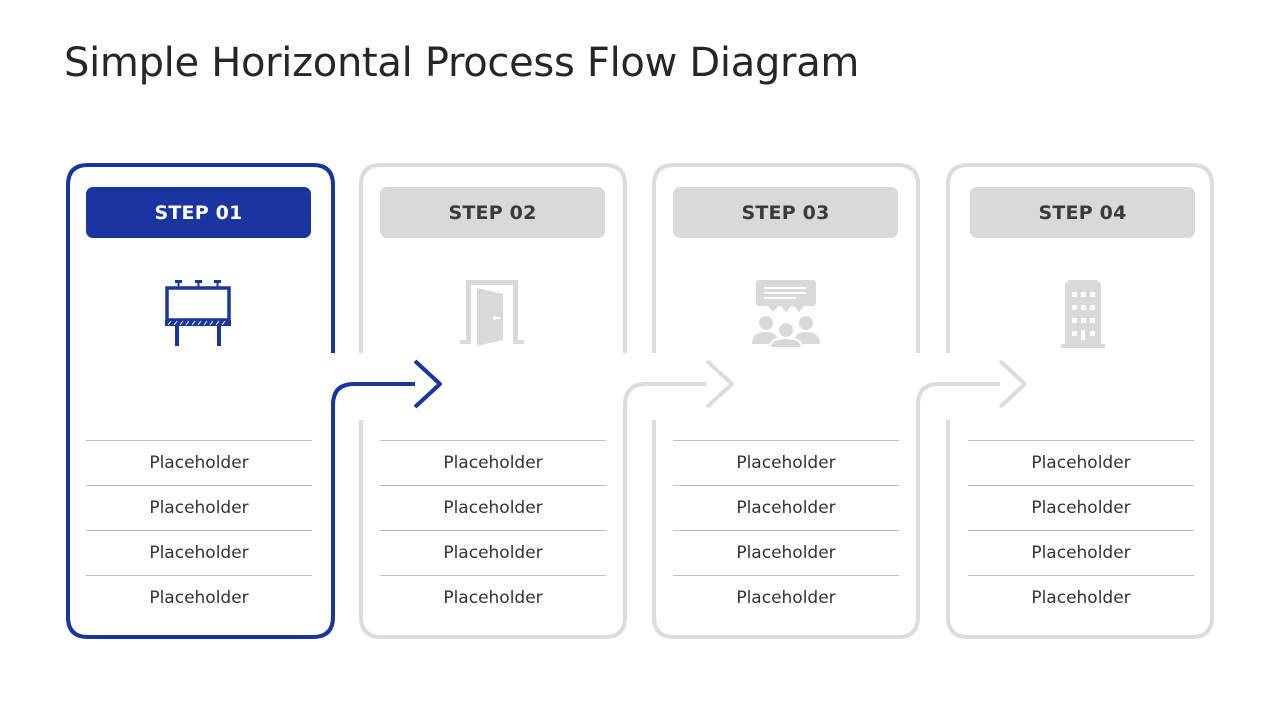  I want to click on meeting-icon, so click(786, 314).